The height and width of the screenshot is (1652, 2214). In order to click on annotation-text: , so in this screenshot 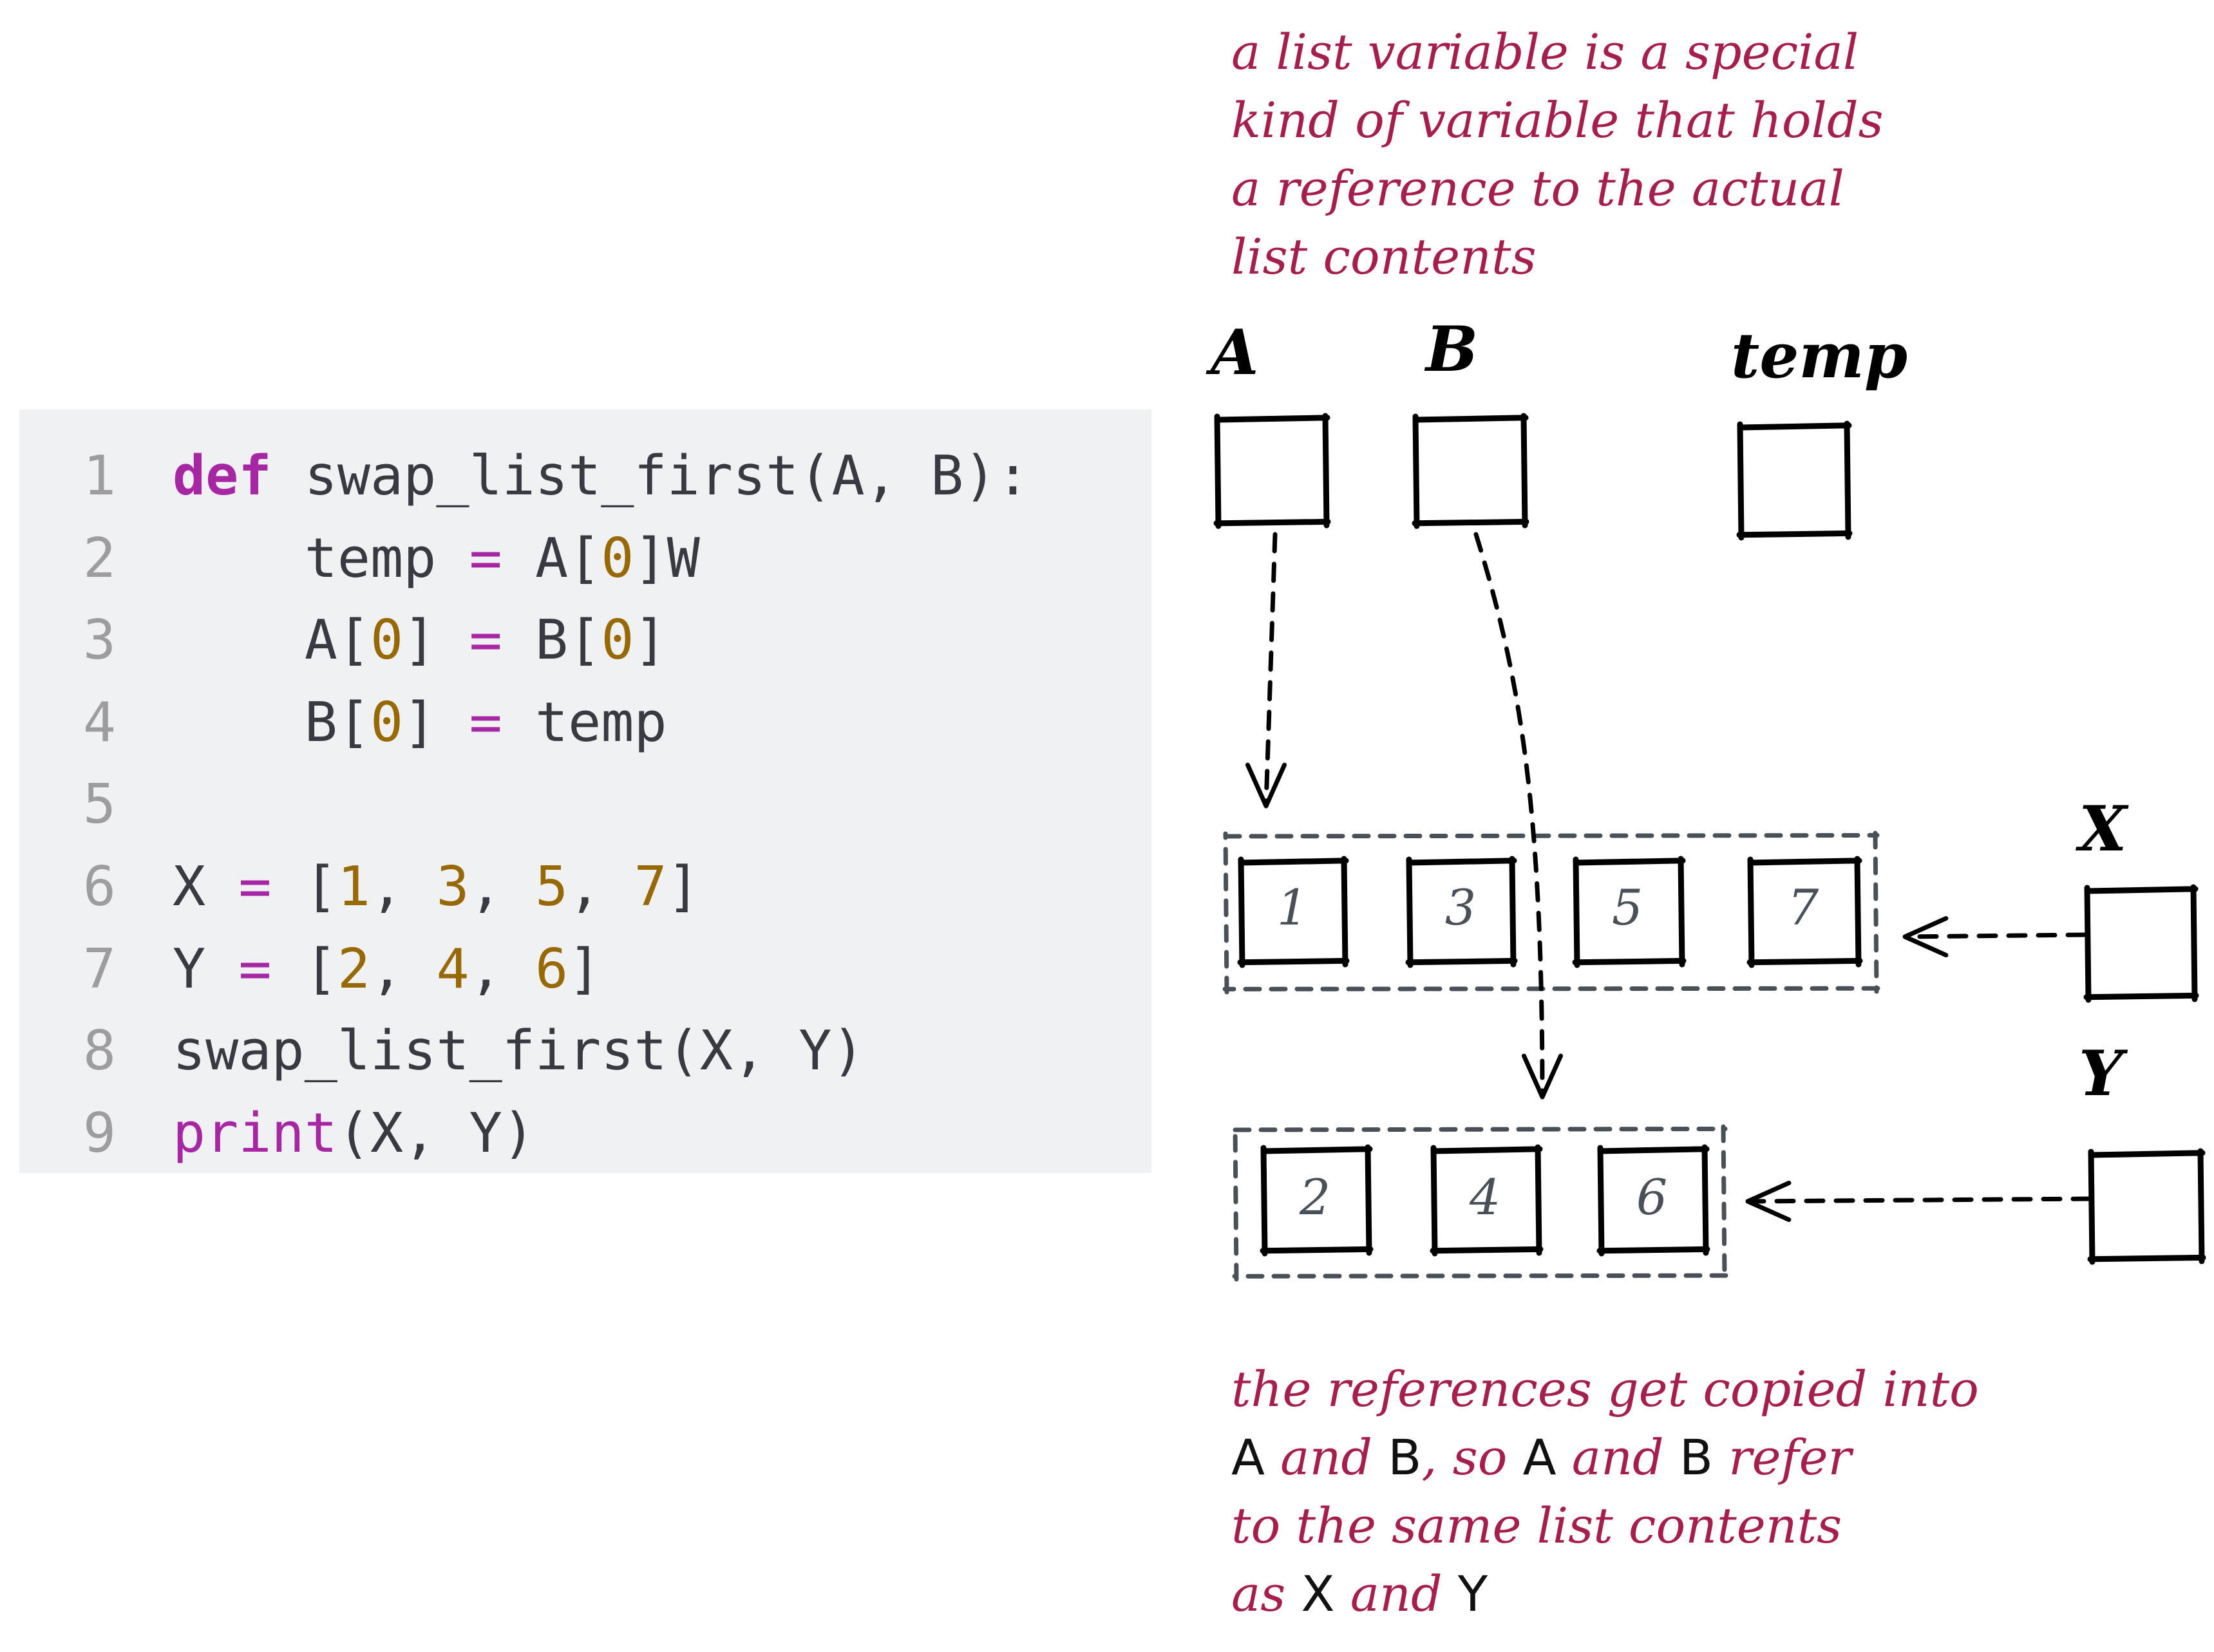, I will do `click(1472, 1457)`.